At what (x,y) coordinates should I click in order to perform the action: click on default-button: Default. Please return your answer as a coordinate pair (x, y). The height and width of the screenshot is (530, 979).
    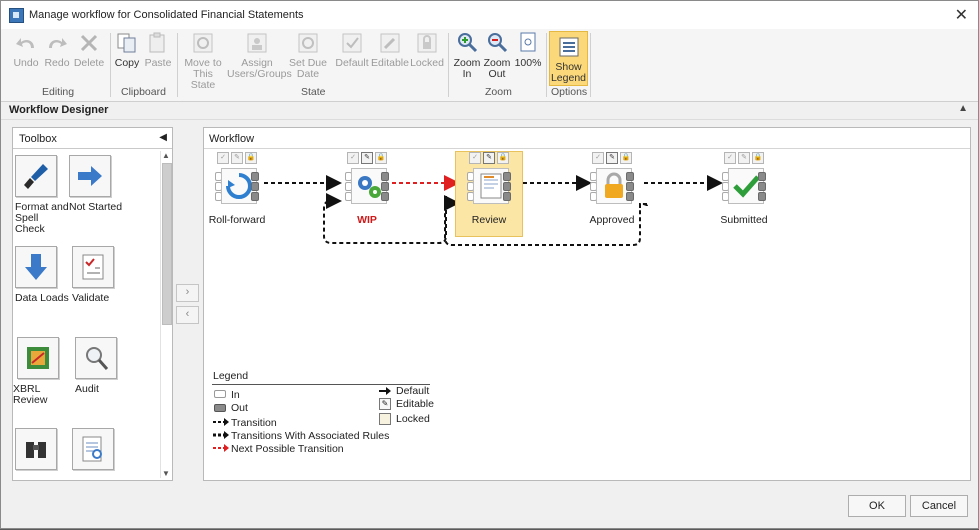
    Looking at the image, I should click on (352, 50).